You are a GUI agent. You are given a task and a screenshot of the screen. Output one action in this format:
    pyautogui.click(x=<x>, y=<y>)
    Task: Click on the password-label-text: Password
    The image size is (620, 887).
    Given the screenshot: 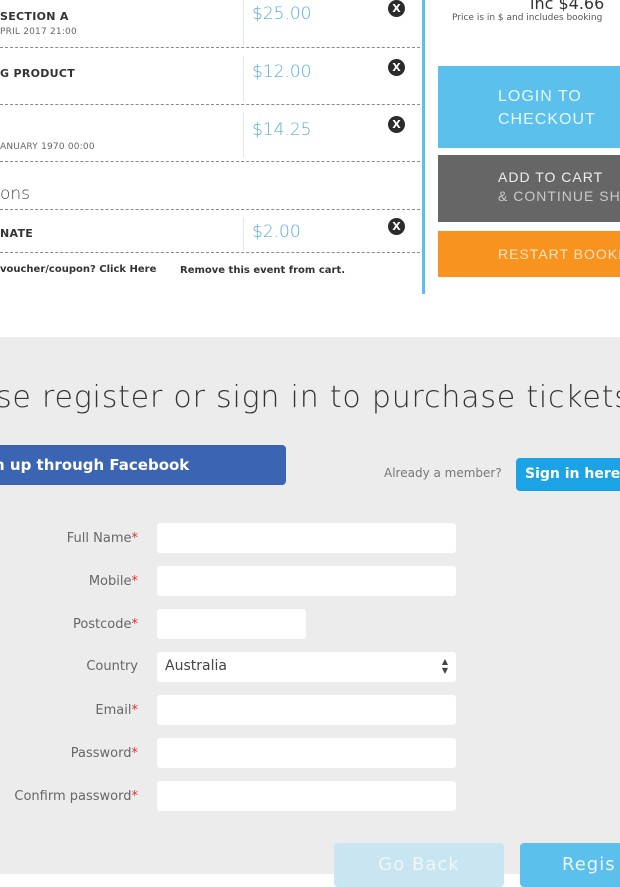 What is the action you would take?
    pyautogui.click(x=101, y=753)
    